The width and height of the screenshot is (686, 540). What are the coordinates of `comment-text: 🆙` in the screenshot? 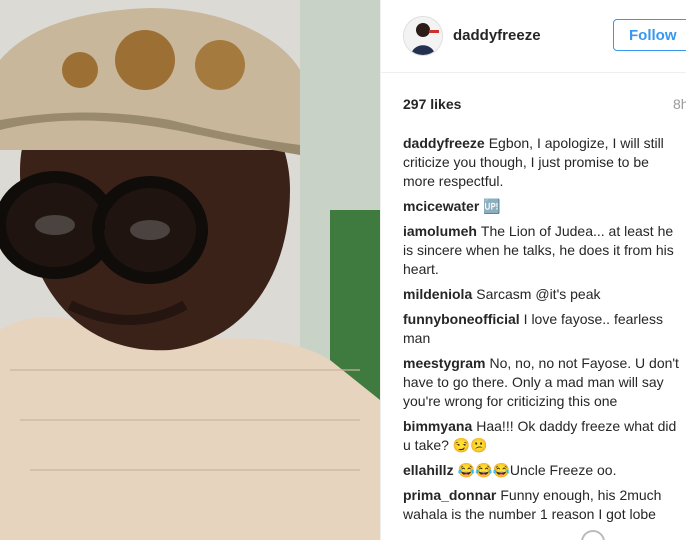 It's located at (492, 206).